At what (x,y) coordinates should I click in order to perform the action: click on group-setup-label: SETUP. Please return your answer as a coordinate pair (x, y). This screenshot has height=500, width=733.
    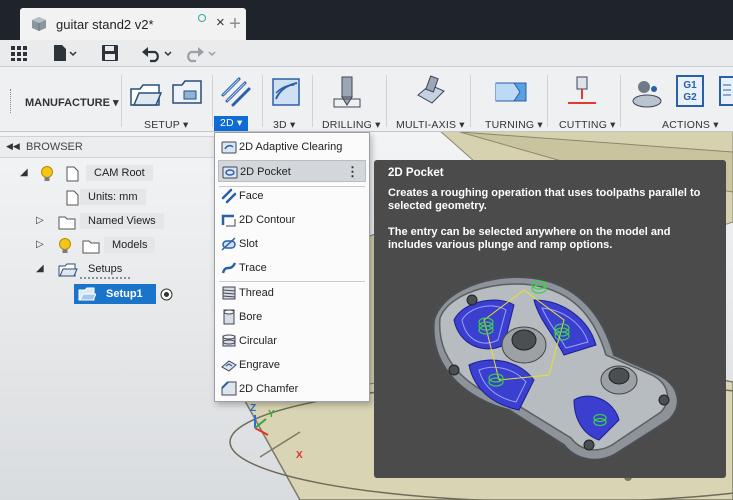
    Looking at the image, I should click on (162, 125).